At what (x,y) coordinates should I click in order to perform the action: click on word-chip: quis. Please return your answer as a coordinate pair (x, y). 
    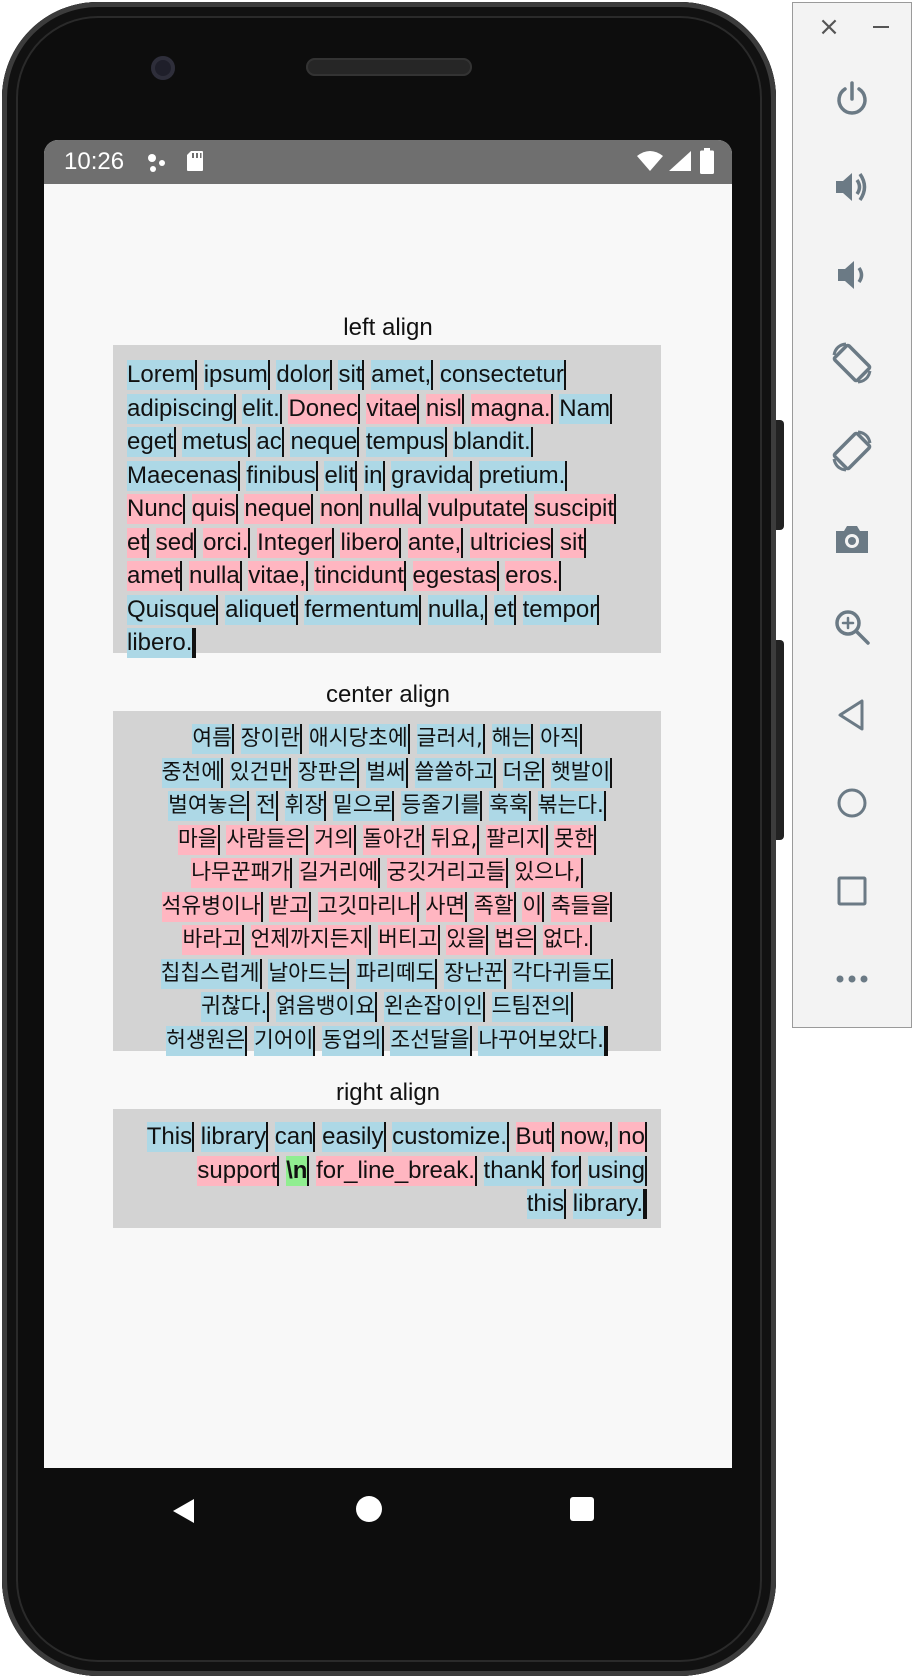
    Looking at the image, I should click on (214, 509).